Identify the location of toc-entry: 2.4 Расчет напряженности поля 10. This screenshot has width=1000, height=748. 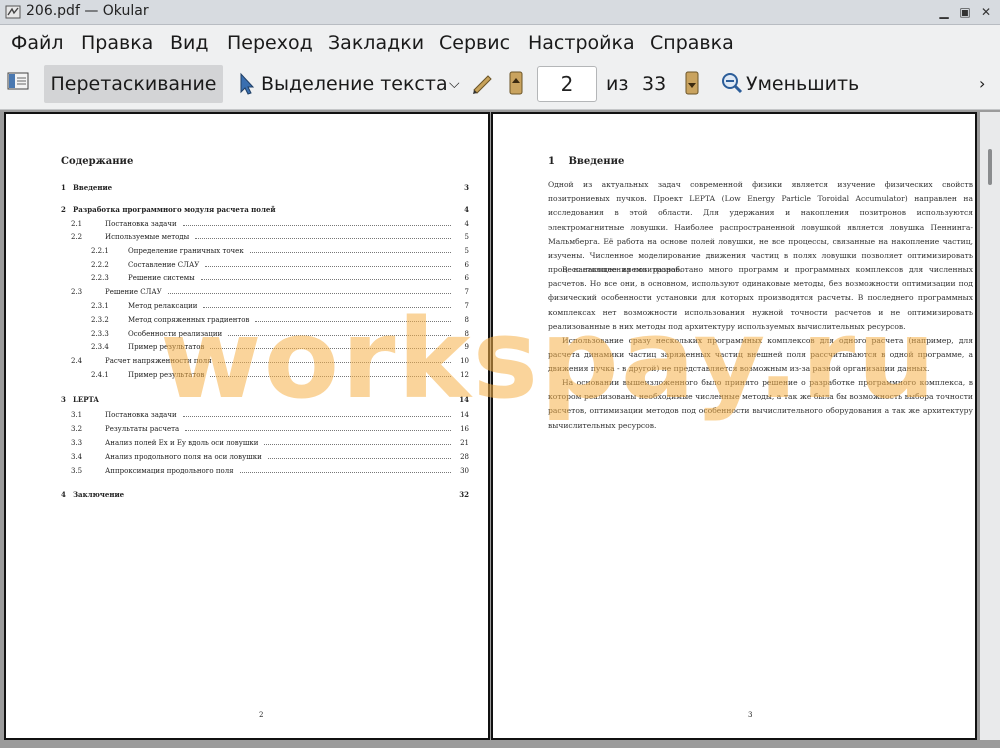
(247, 361).